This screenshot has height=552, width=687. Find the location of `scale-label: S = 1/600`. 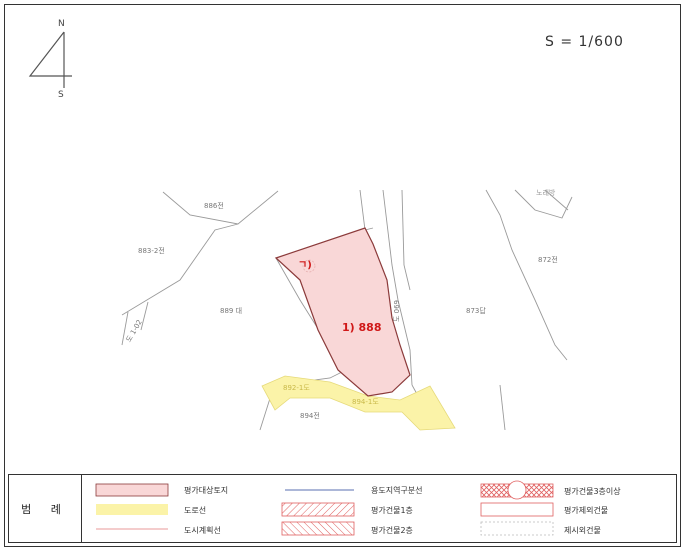

scale-label: S = 1/600 is located at coordinates (584, 42).